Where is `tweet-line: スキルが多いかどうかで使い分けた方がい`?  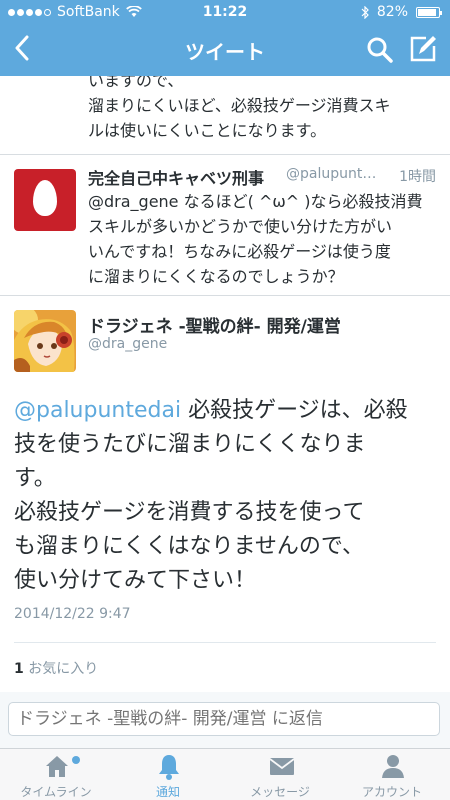
tweet-line: スキルが多いかどうかで使い分けた方がい is located at coordinates (240, 226).